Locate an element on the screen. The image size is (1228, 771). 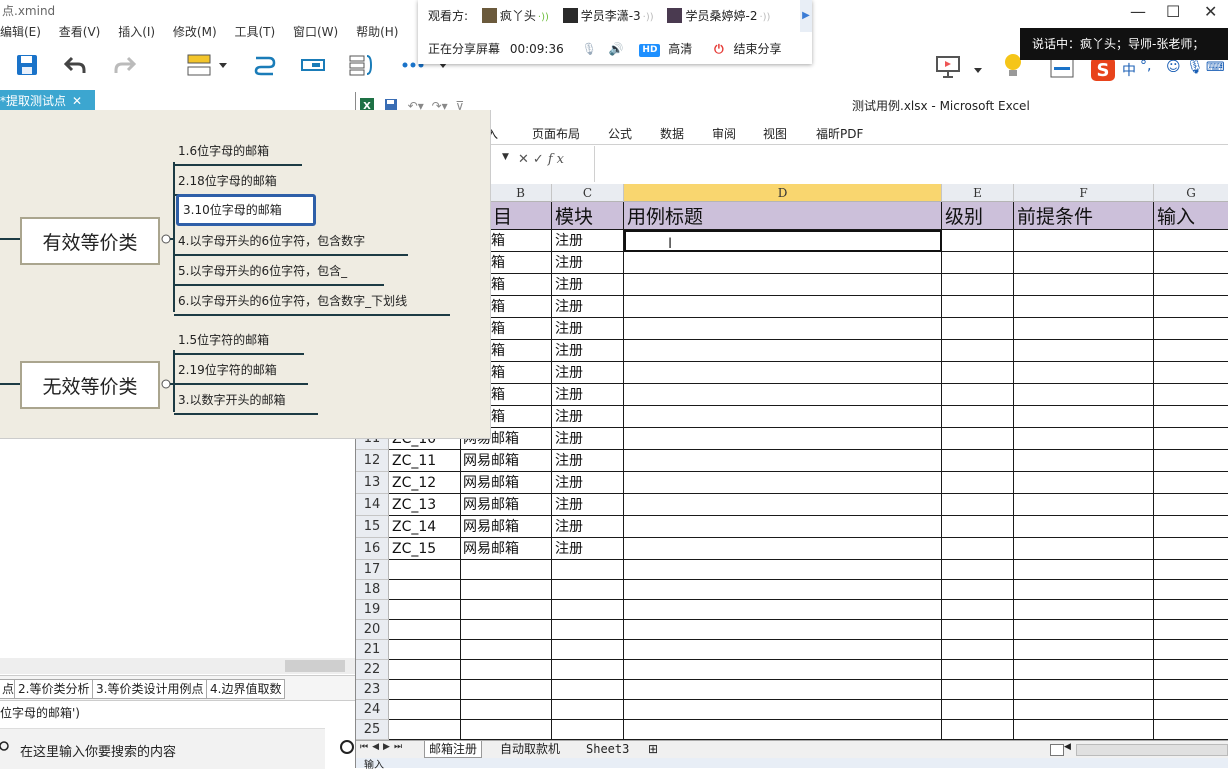
row-header: 22 is located at coordinates (372, 670).